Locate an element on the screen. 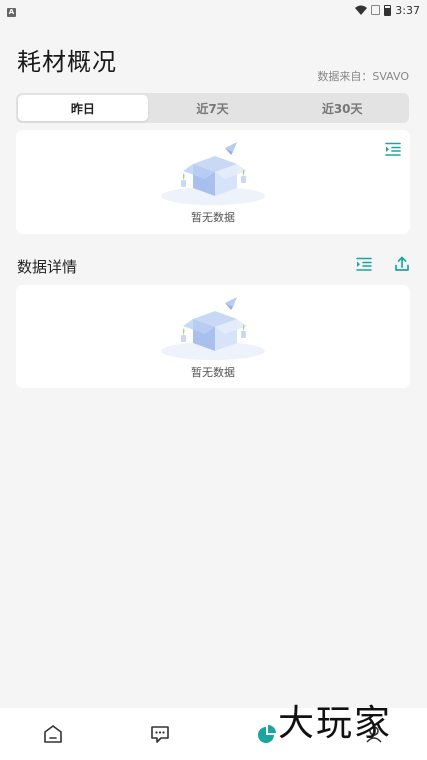 The width and height of the screenshot is (427, 760). app-notification-icon: A is located at coordinates (11, 12).